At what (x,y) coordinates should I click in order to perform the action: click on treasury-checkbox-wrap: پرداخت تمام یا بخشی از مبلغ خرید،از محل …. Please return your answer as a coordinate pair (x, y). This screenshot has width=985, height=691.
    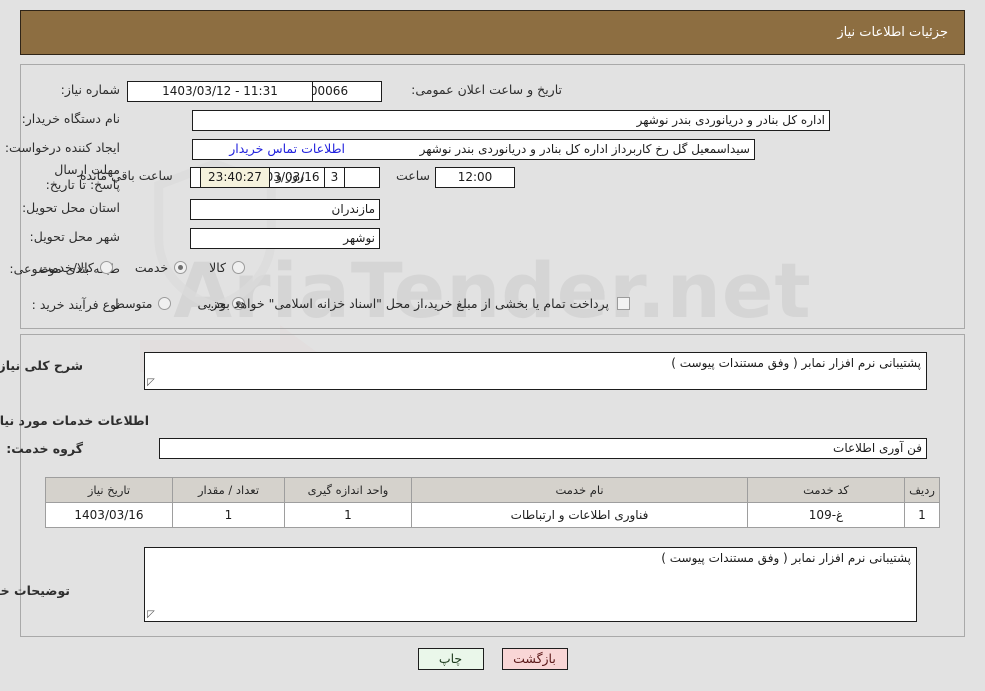
    Looking at the image, I should click on (420, 303).